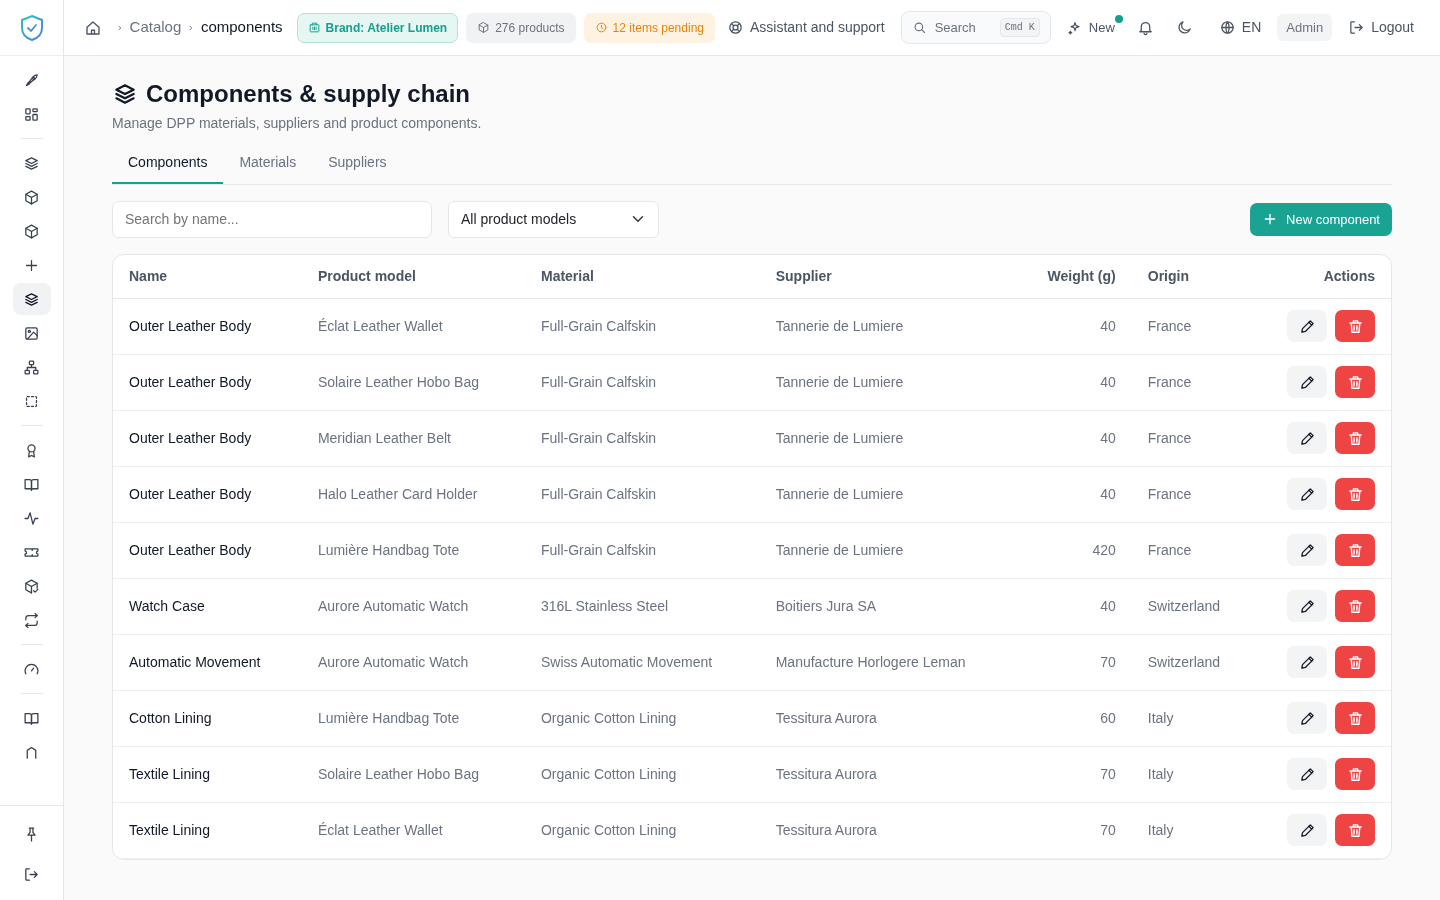 Image resolution: width=1440 pixels, height=900 pixels. Describe the element at coordinates (1019, 27) in the screenshot. I see `shortcut-key: Cmd K` at that location.